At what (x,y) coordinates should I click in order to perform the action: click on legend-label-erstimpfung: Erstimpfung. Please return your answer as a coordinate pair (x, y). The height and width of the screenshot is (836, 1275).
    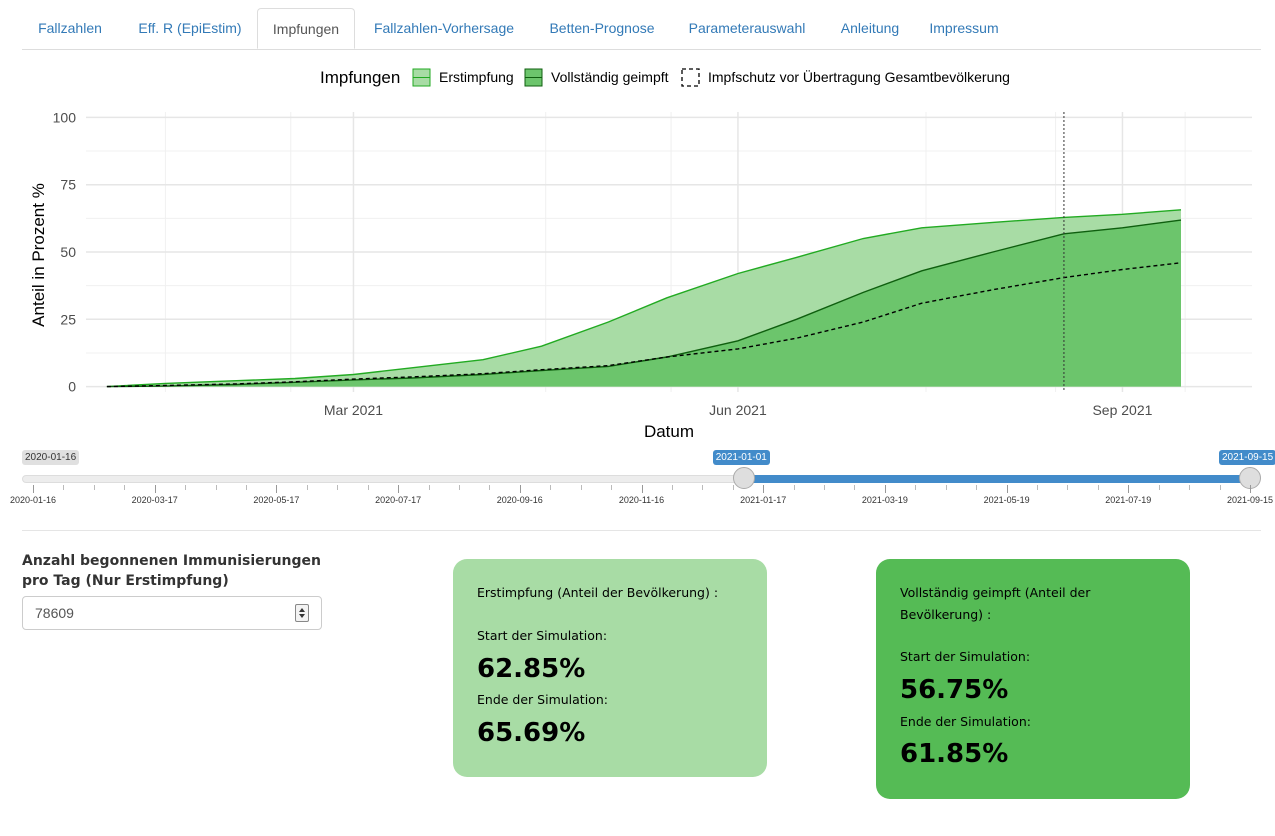
    Looking at the image, I should click on (476, 77).